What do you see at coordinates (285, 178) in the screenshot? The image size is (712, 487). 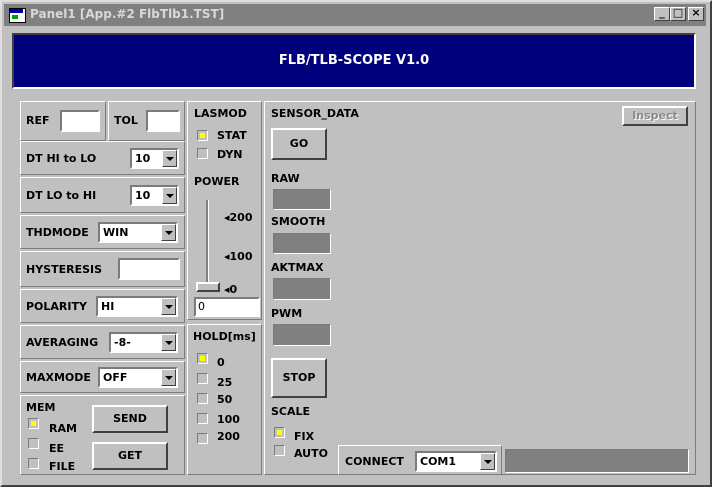 I see `raw-label: RAW` at bounding box center [285, 178].